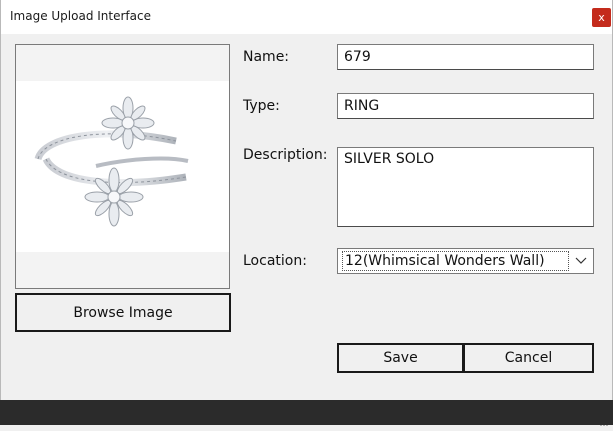  I want to click on description-field: SILVER SOLO, so click(465, 187).